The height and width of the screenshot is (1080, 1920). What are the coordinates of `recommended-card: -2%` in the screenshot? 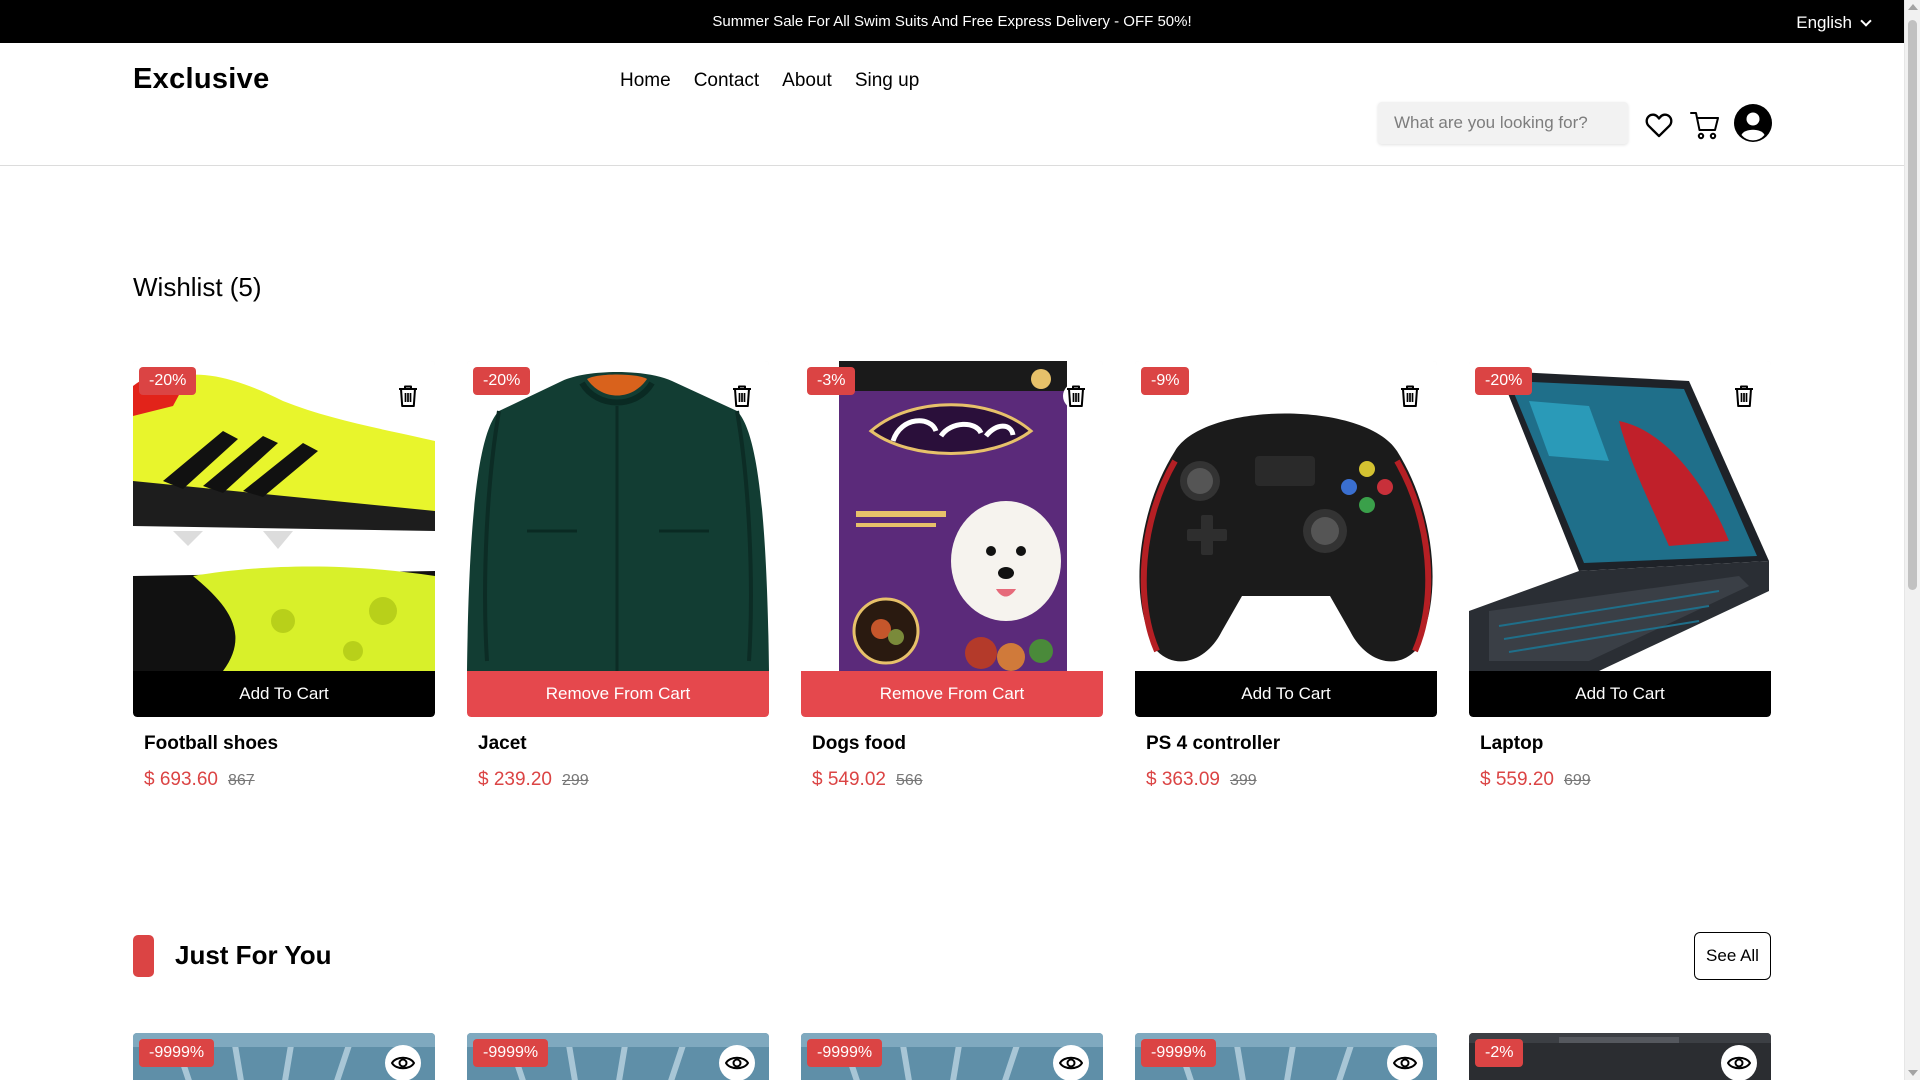 It's located at (1620, 1056).